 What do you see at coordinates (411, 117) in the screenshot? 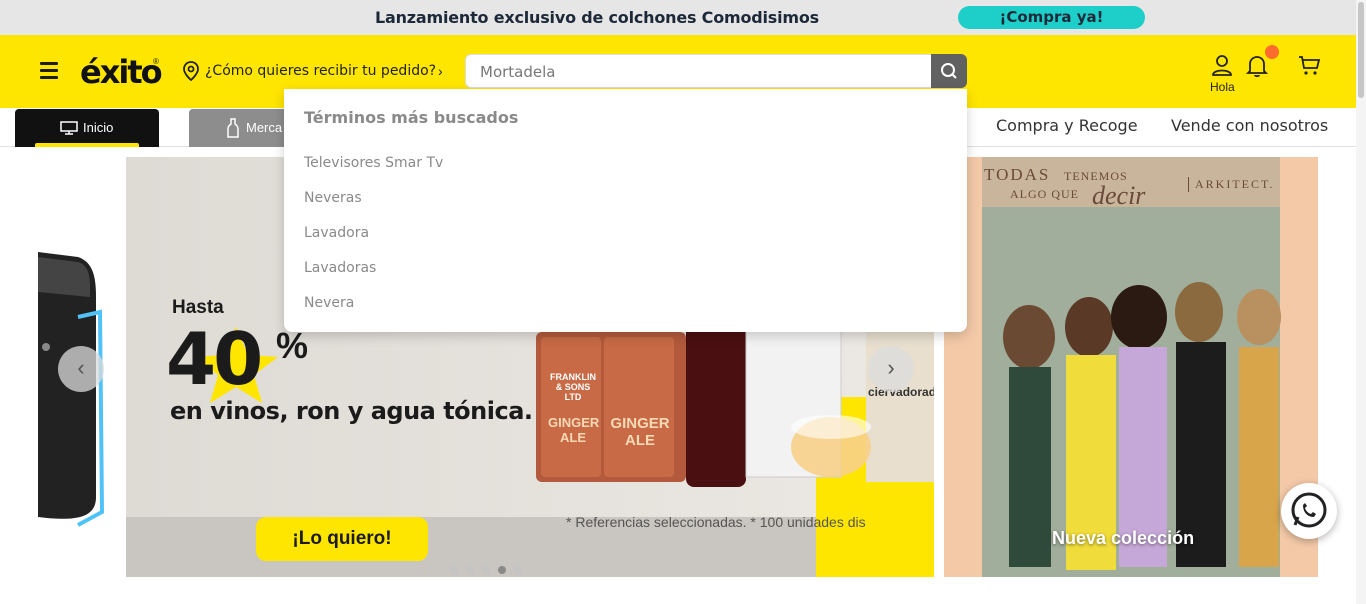
I see `suggestions-title: Términos más buscados` at bounding box center [411, 117].